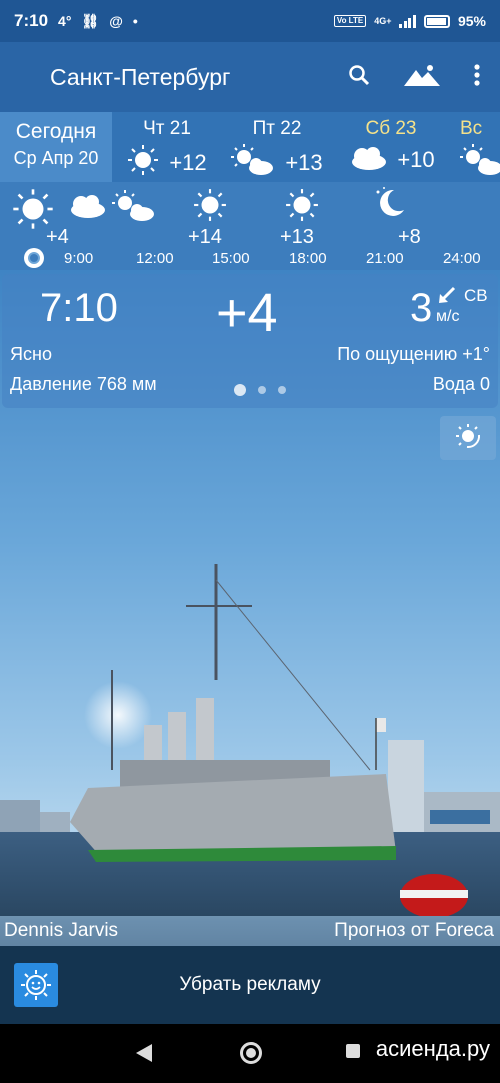 This screenshot has height=1083, width=500. I want to click on day-sun: Вс, so click(475, 147).